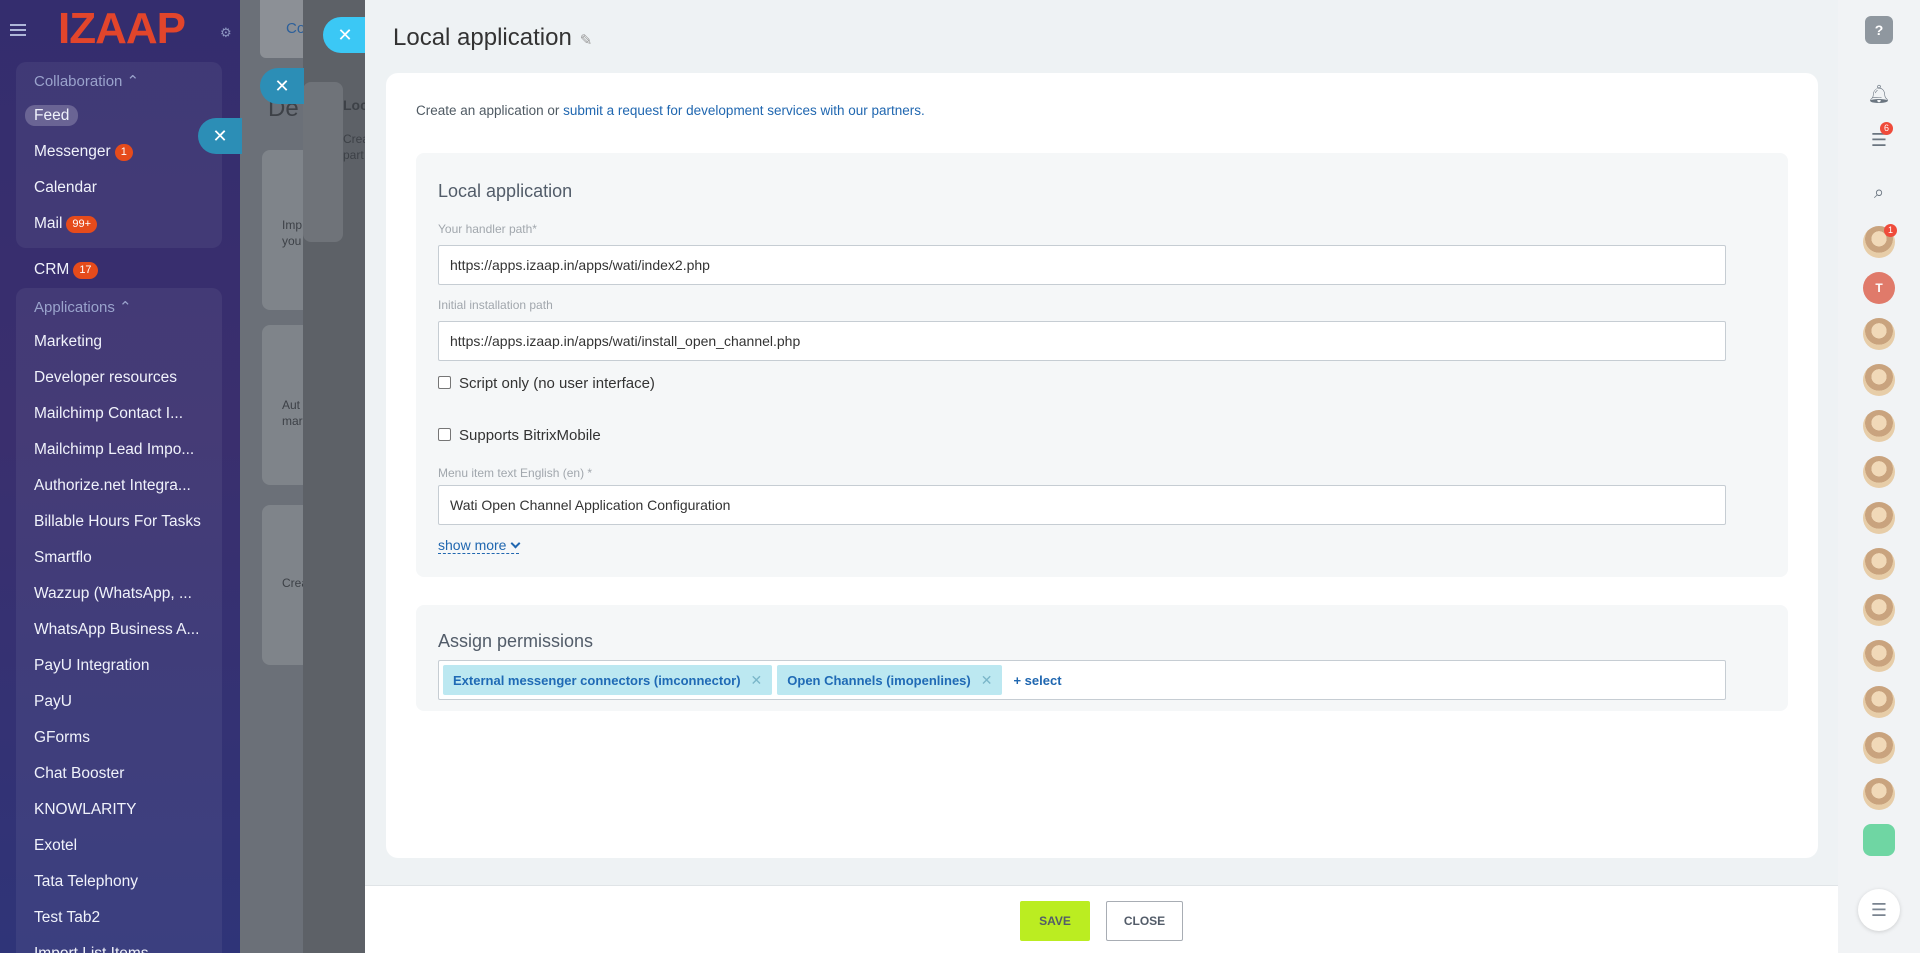  Describe the element at coordinates (119, 702) in the screenshot. I see `sidebar-item-app: PayU` at that location.